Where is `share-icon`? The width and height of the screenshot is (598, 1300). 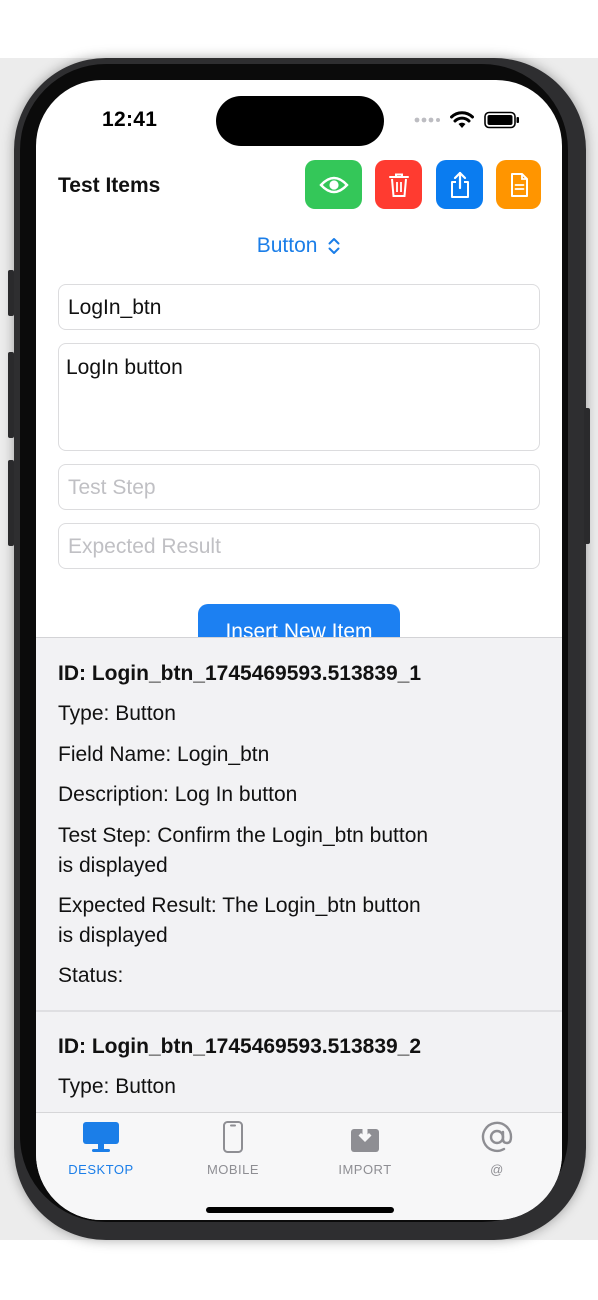 share-icon is located at coordinates (459, 184).